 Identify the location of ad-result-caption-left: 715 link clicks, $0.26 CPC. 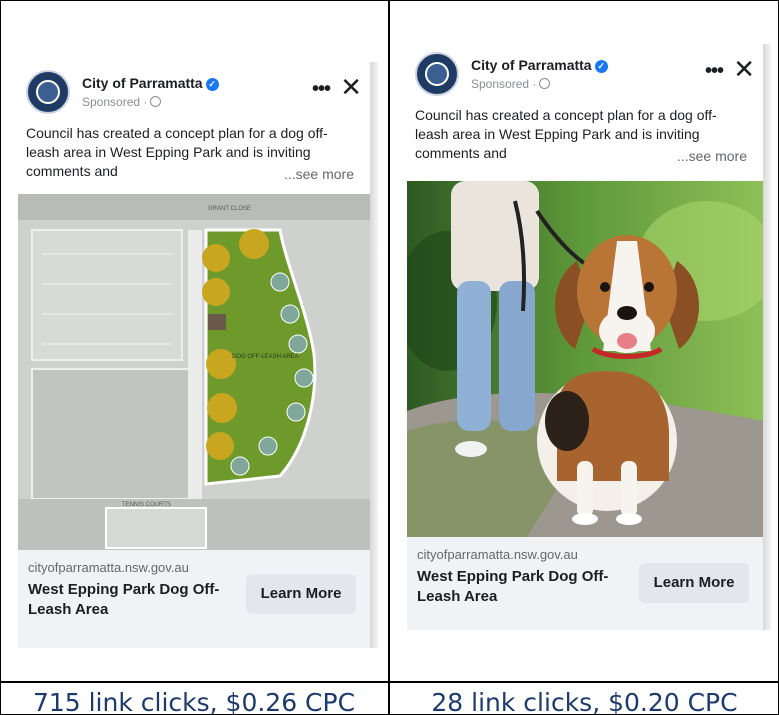
(194, 701).